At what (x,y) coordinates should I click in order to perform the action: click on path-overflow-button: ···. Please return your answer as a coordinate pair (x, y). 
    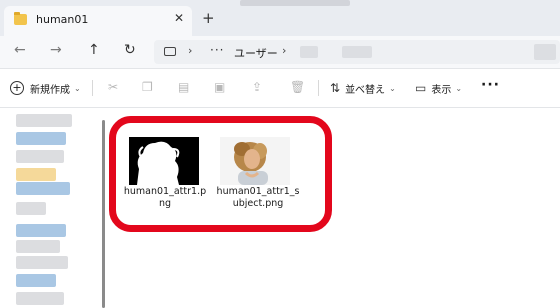
    Looking at the image, I should click on (217, 50).